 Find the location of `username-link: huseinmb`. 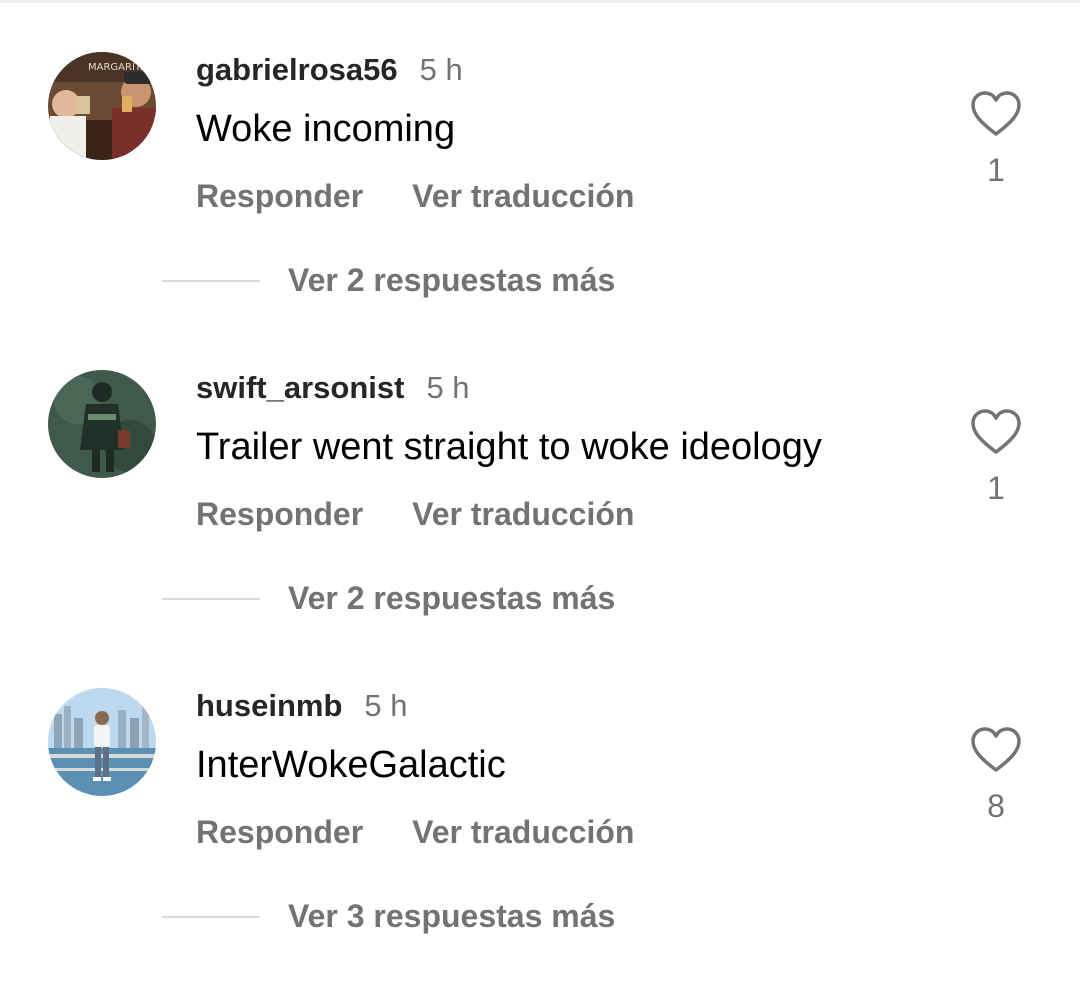

username-link: huseinmb is located at coordinates (269, 706).